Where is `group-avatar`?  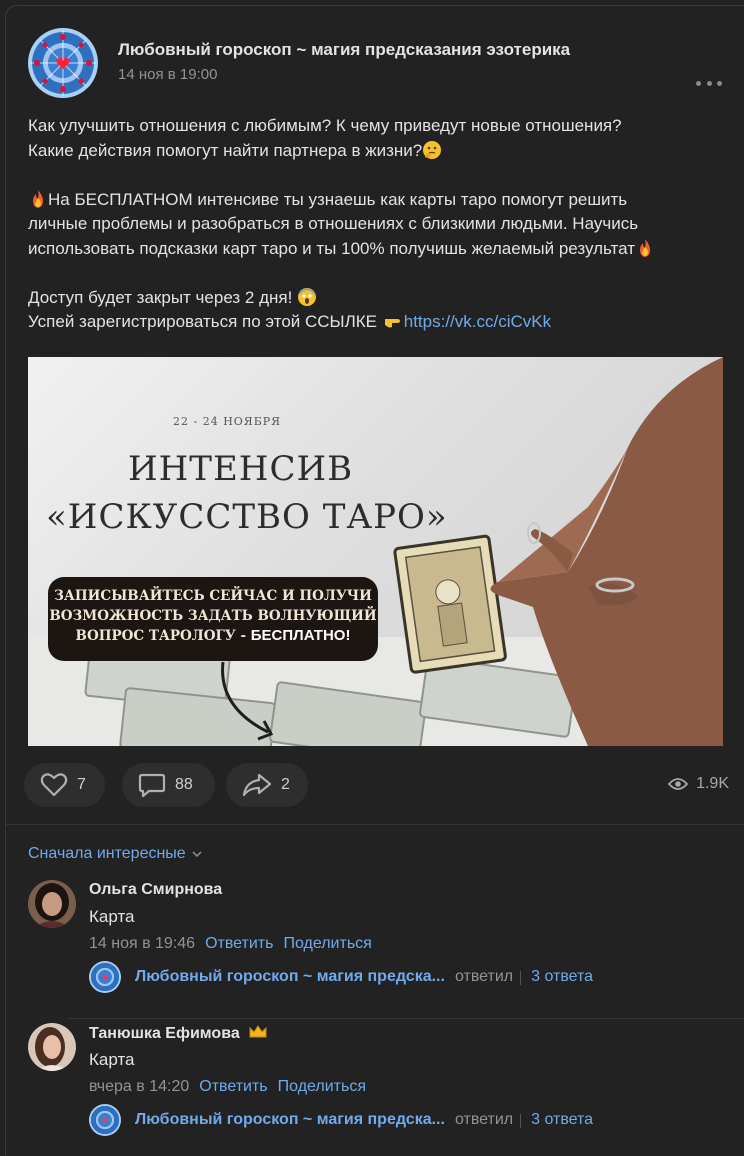
group-avatar is located at coordinates (63, 63).